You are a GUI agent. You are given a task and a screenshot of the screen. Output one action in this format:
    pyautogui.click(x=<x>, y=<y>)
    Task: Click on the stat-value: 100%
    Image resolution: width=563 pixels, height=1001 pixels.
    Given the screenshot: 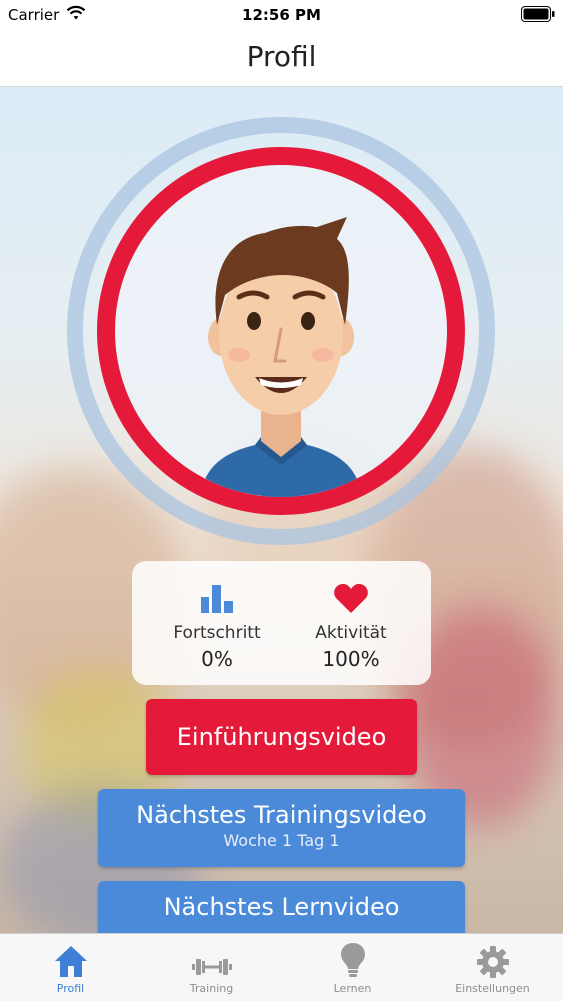 What is the action you would take?
    pyautogui.click(x=351, y=659)
    